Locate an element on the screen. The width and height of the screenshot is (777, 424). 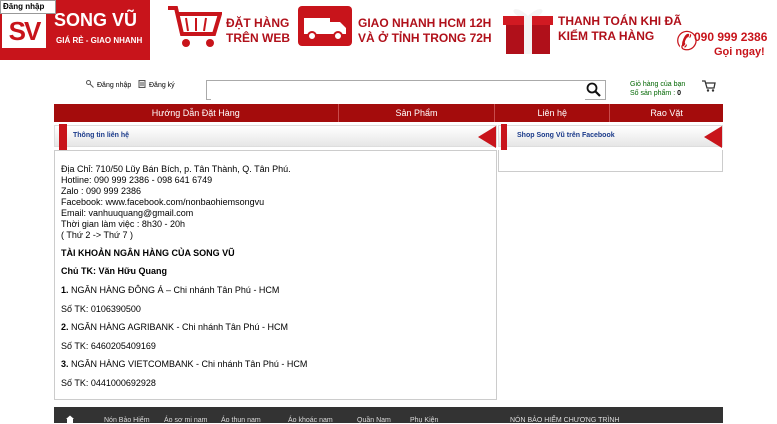
cart-count: 0 is located at coordinates (679, 93).